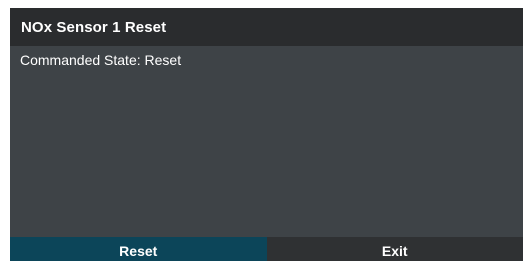 The image size is (523, 261). Describe the element at coordinates (138, 249) in the screenshot. I see `reset-button: Reset` at that location.